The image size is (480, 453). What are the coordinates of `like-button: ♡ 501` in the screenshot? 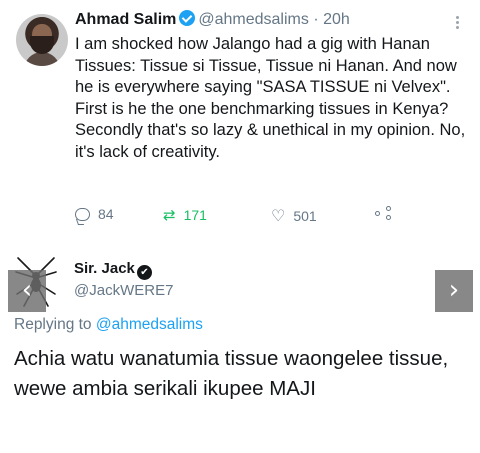 It's located at (294, 215).